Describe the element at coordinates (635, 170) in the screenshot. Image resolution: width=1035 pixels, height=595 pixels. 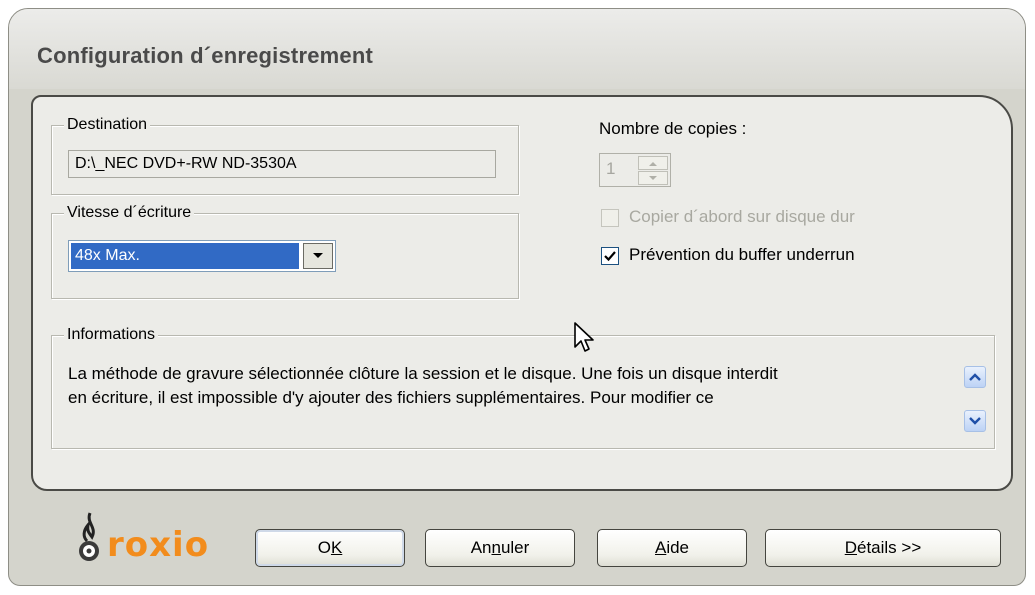
I see `copies-spinner: 1` at that location.